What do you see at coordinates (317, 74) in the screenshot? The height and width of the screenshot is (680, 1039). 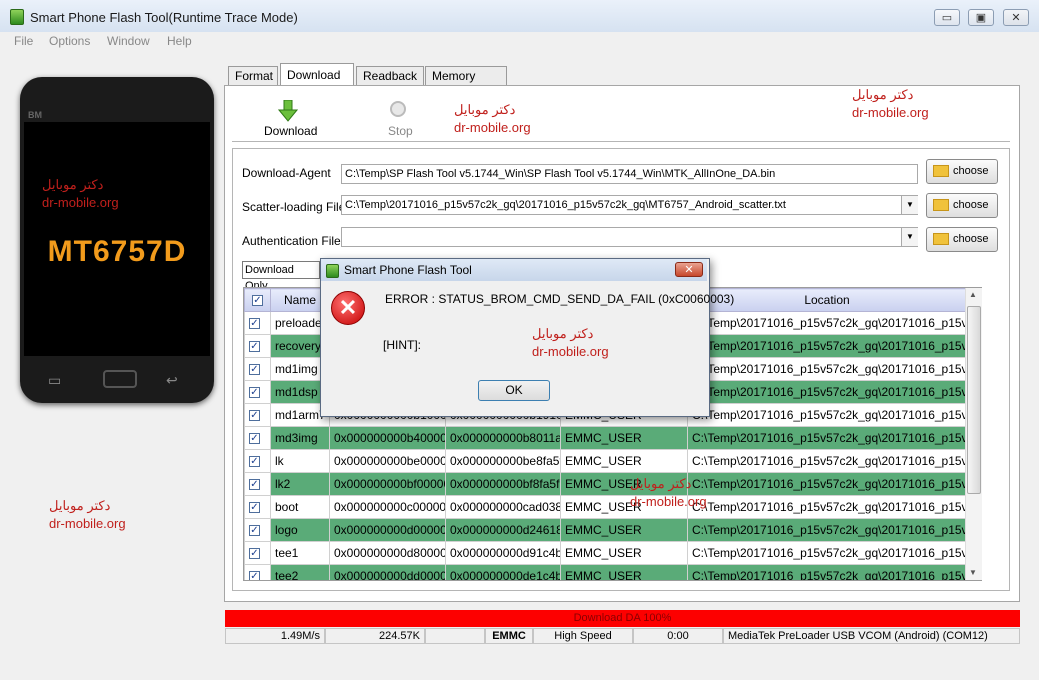 I see `tab-download: Download` at bounding box center [317, 74].